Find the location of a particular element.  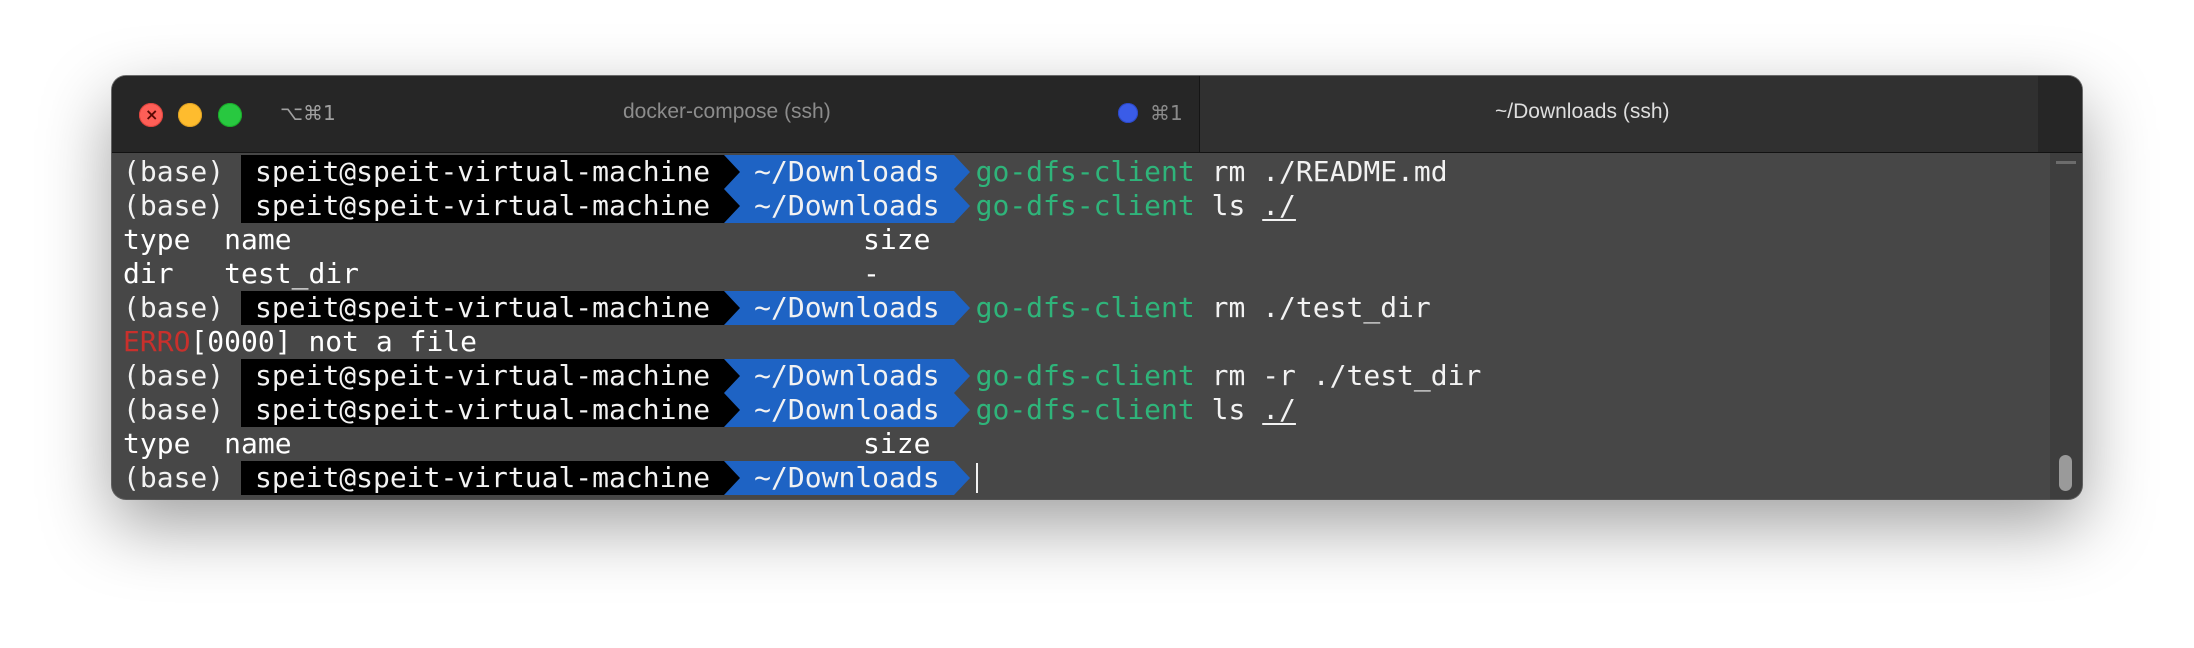

zoom-button is located at coordinates (230, 115).